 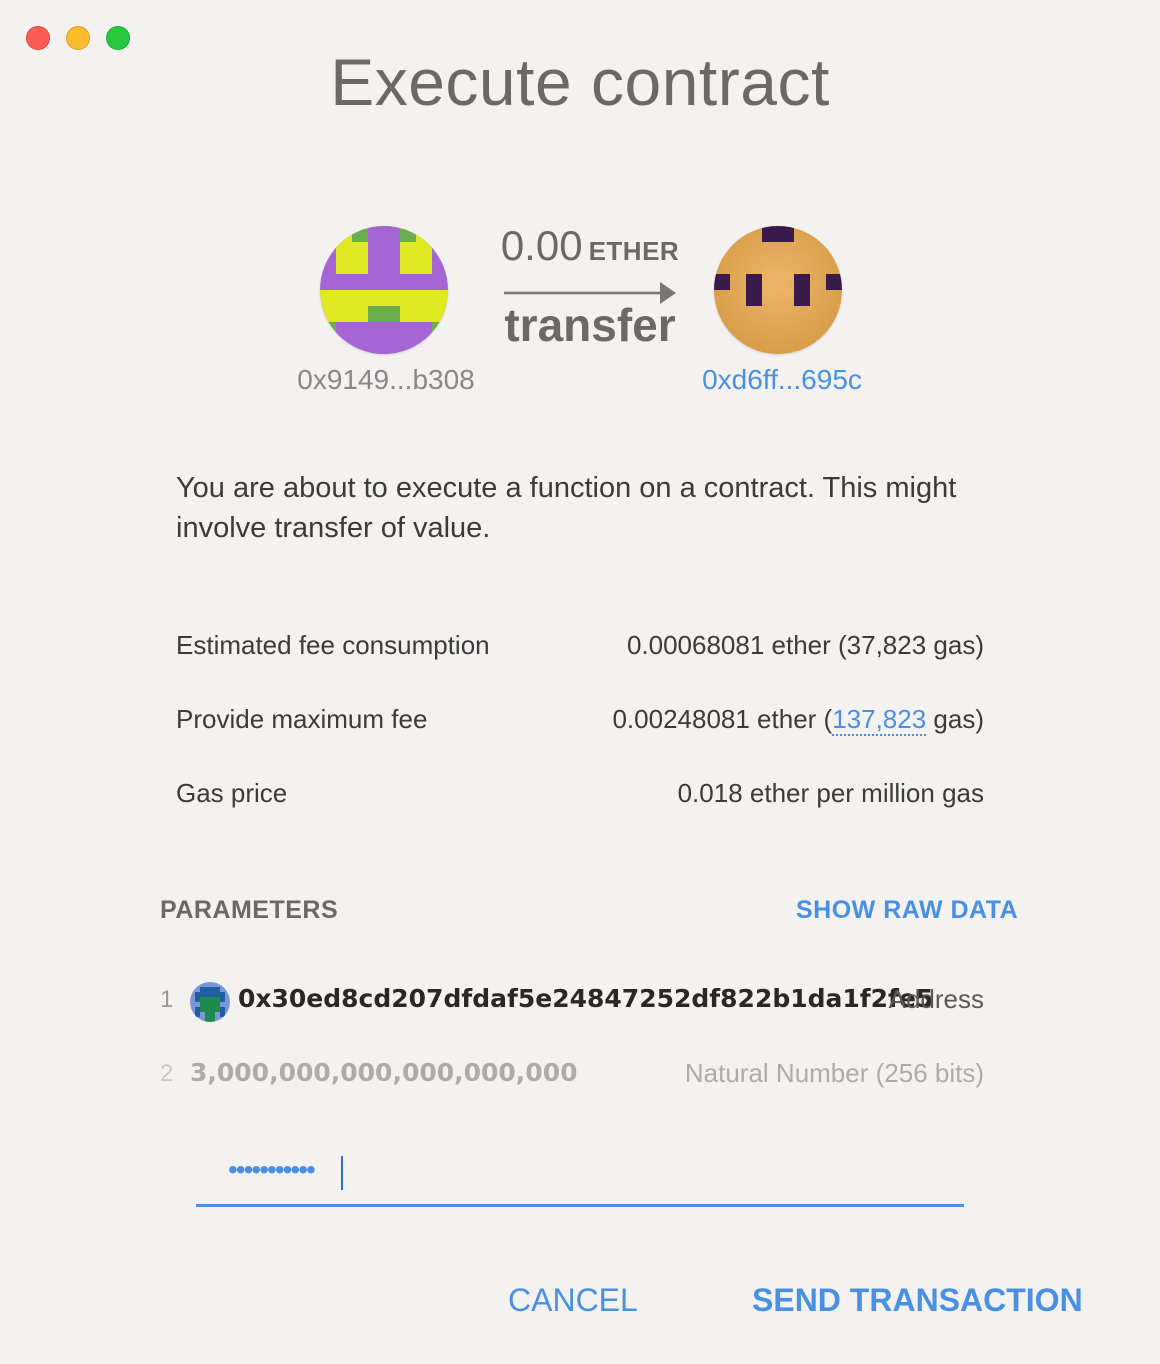 I want to click on gas-price-label: Gas price, so click(x=232, y=793).